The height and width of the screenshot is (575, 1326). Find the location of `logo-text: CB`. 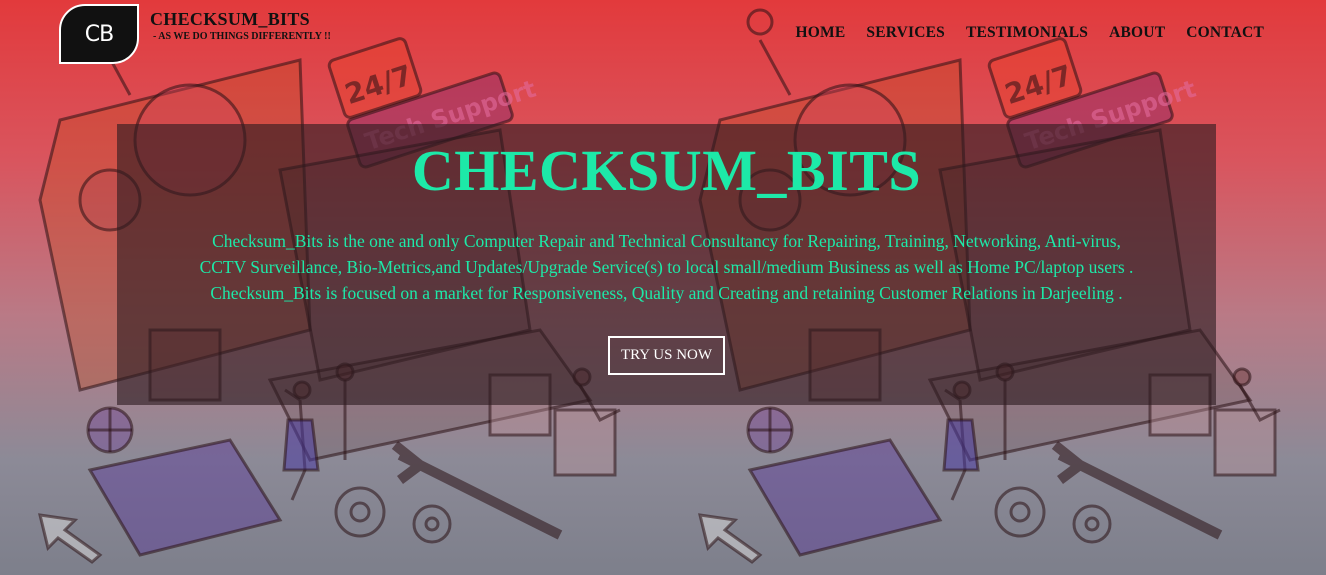

logo-text: CB is located at coordinates (99, 34).